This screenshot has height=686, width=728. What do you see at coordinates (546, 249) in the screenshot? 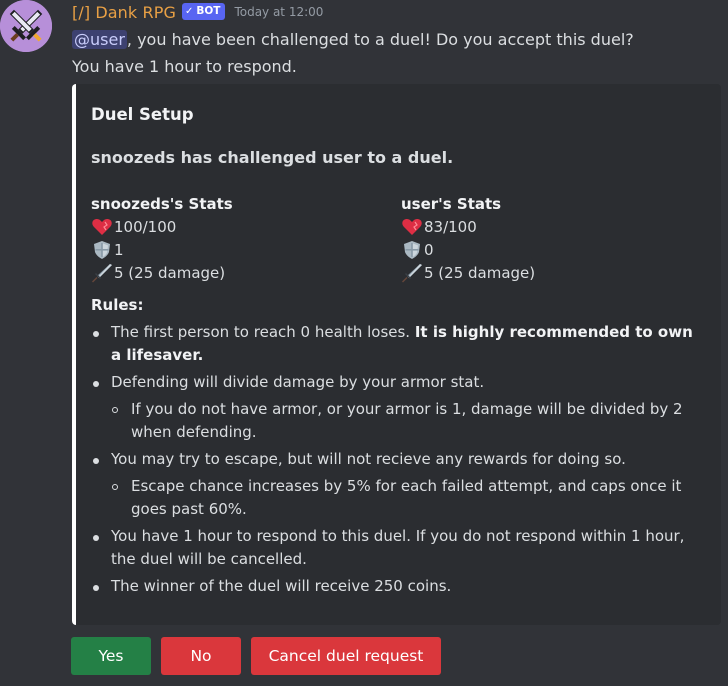
I see `armor-stat: 0` at bounding box center [546, 249].